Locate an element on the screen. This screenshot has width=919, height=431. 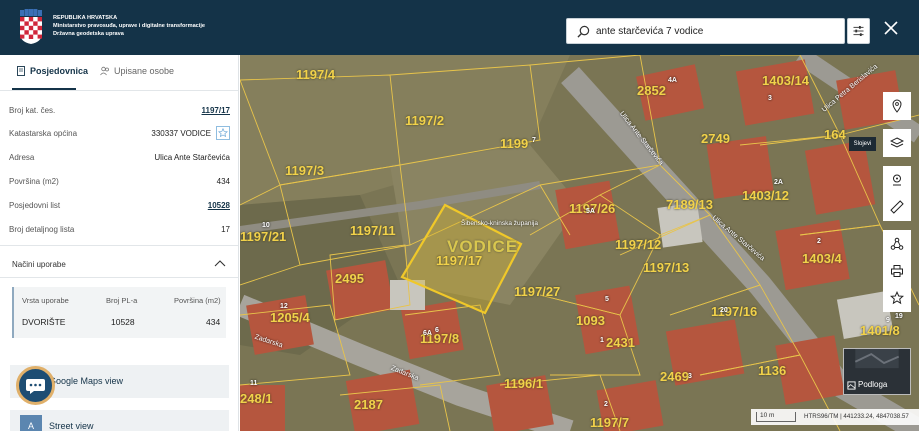
parcel-label: 1197/11 is located at coordinates (373, 230).